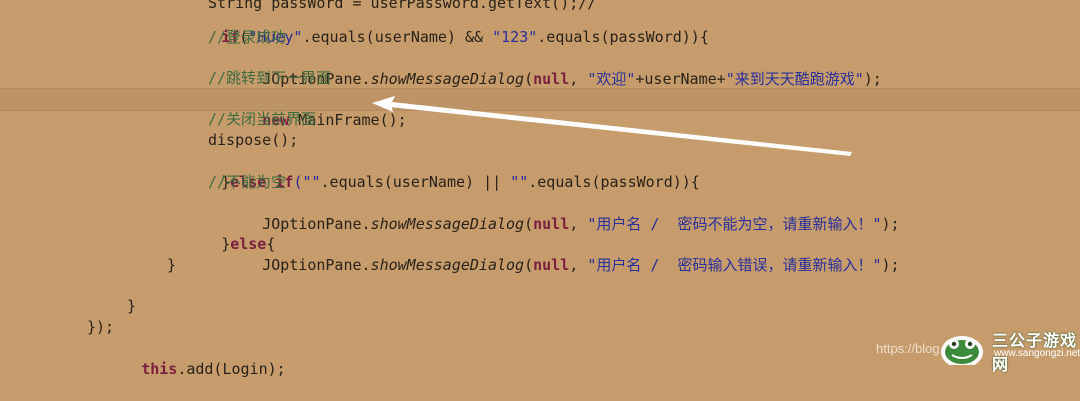 This screenshot has height=401, width=1080. What do you see at coordinates (540, 327) in the screenshot?
I see `code-line: });` at bounding box center [540, 327].